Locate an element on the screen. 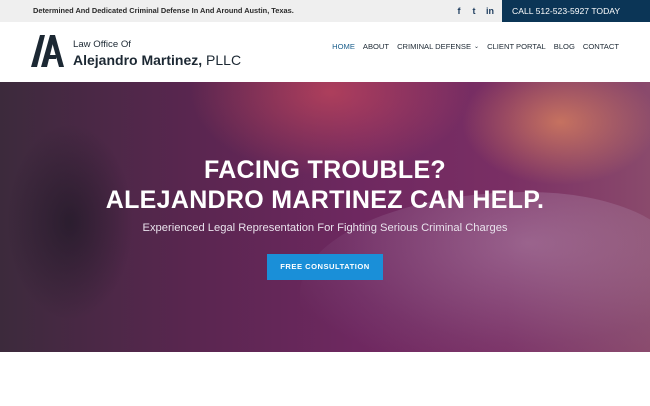  twitter-icon: t is located at coordinates (474, 11).